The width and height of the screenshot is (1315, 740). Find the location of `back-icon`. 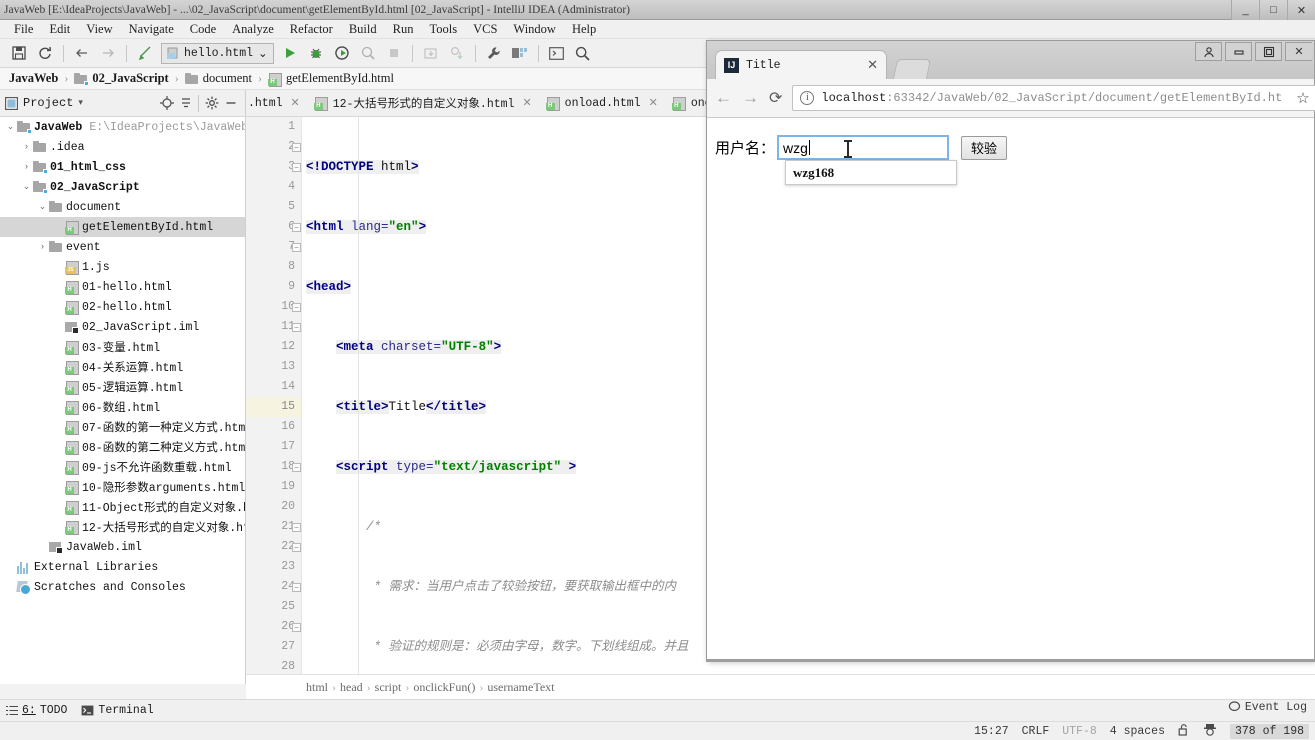

back-icon is located at coordinates (82, 53).